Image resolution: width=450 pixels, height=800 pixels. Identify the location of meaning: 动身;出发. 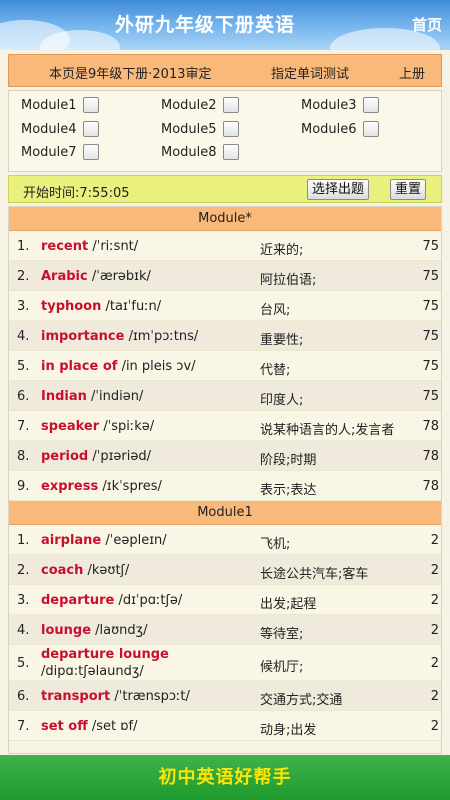
(288, 730).